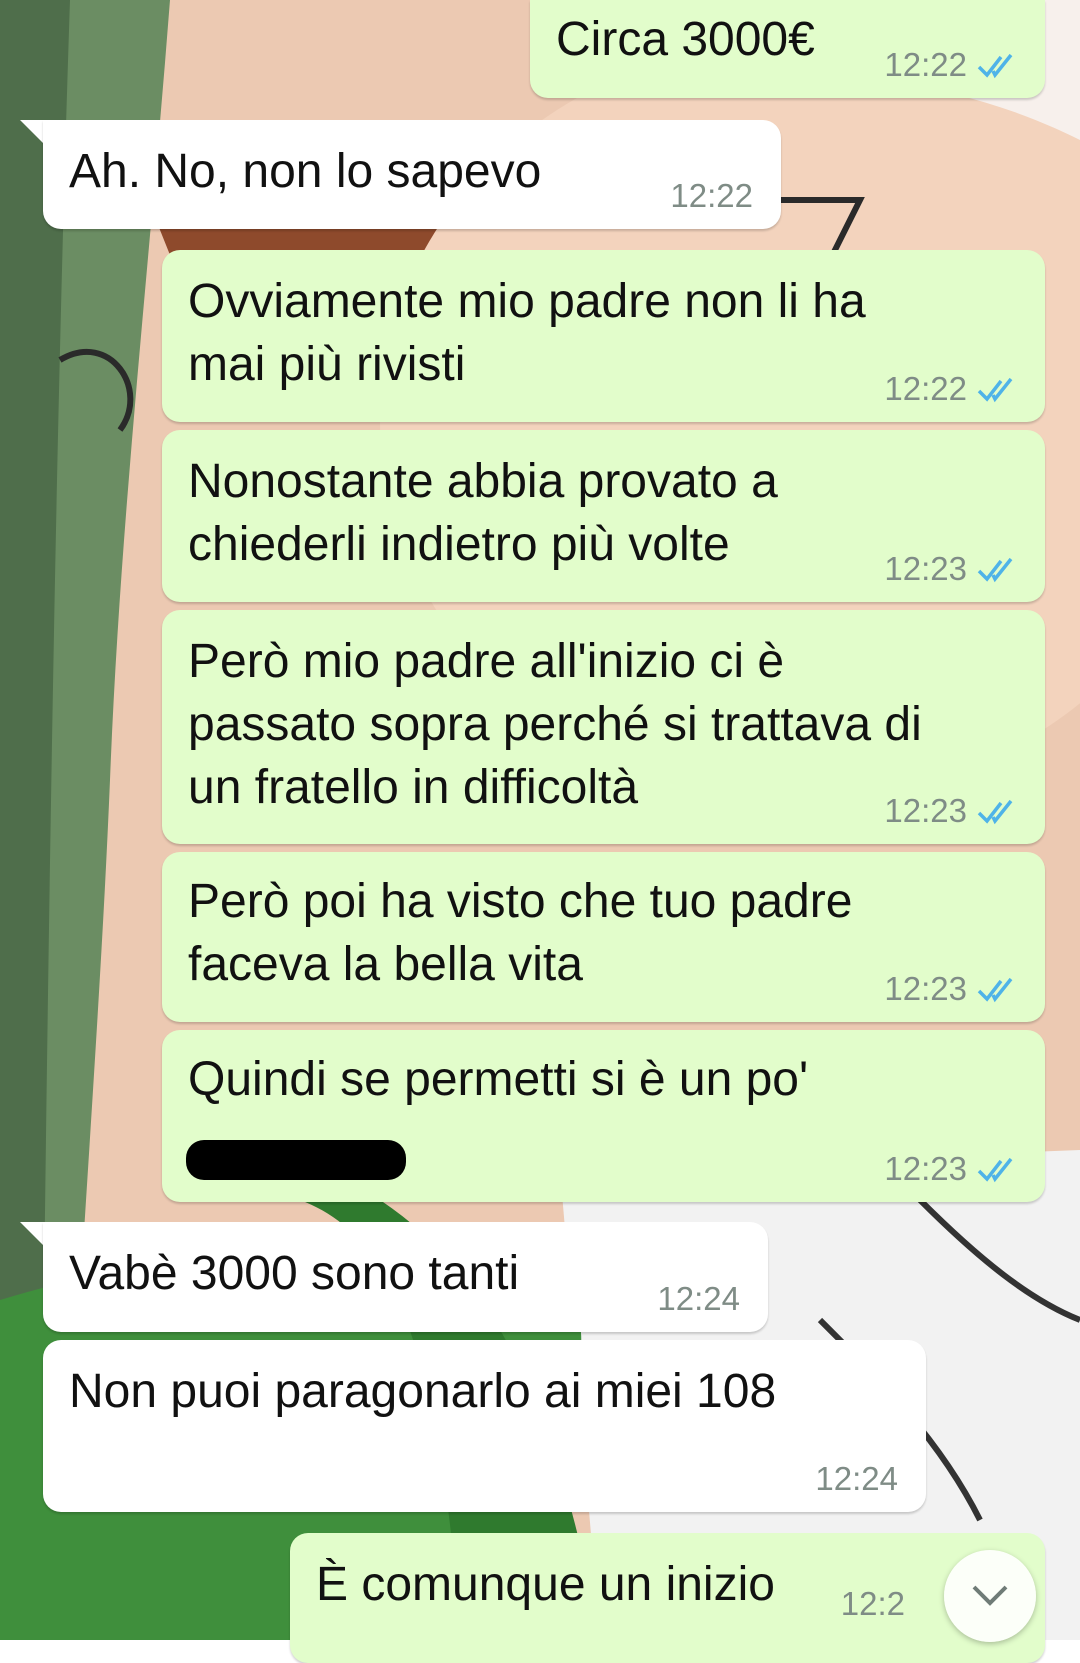  I want to click on message-bubble-incoming: Ah. No, non lo sapevo 12:22, so click(412, 174).